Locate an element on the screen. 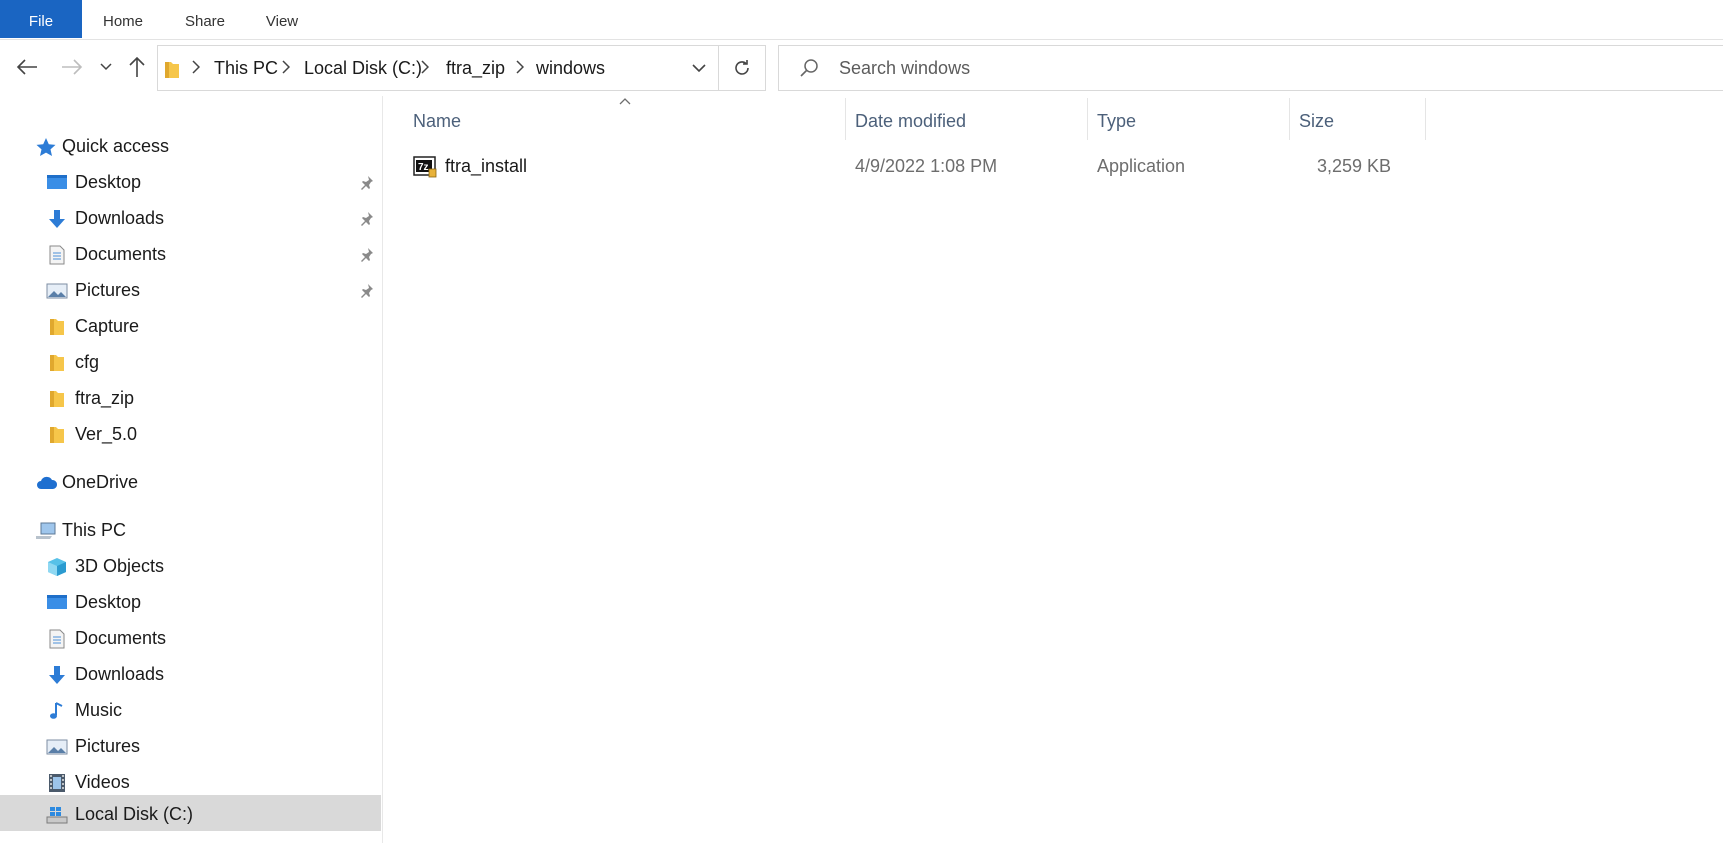 Image resolution: width=1723 pixels, height=843 pixels. up-button is located at coordinates (137, 67).